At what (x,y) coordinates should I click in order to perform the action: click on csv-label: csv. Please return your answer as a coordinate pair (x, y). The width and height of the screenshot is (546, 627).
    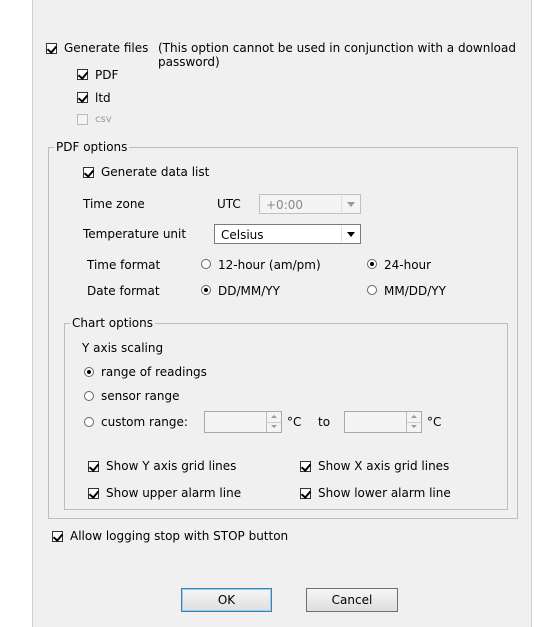
    Looking at the image, I should click on (103, 119).